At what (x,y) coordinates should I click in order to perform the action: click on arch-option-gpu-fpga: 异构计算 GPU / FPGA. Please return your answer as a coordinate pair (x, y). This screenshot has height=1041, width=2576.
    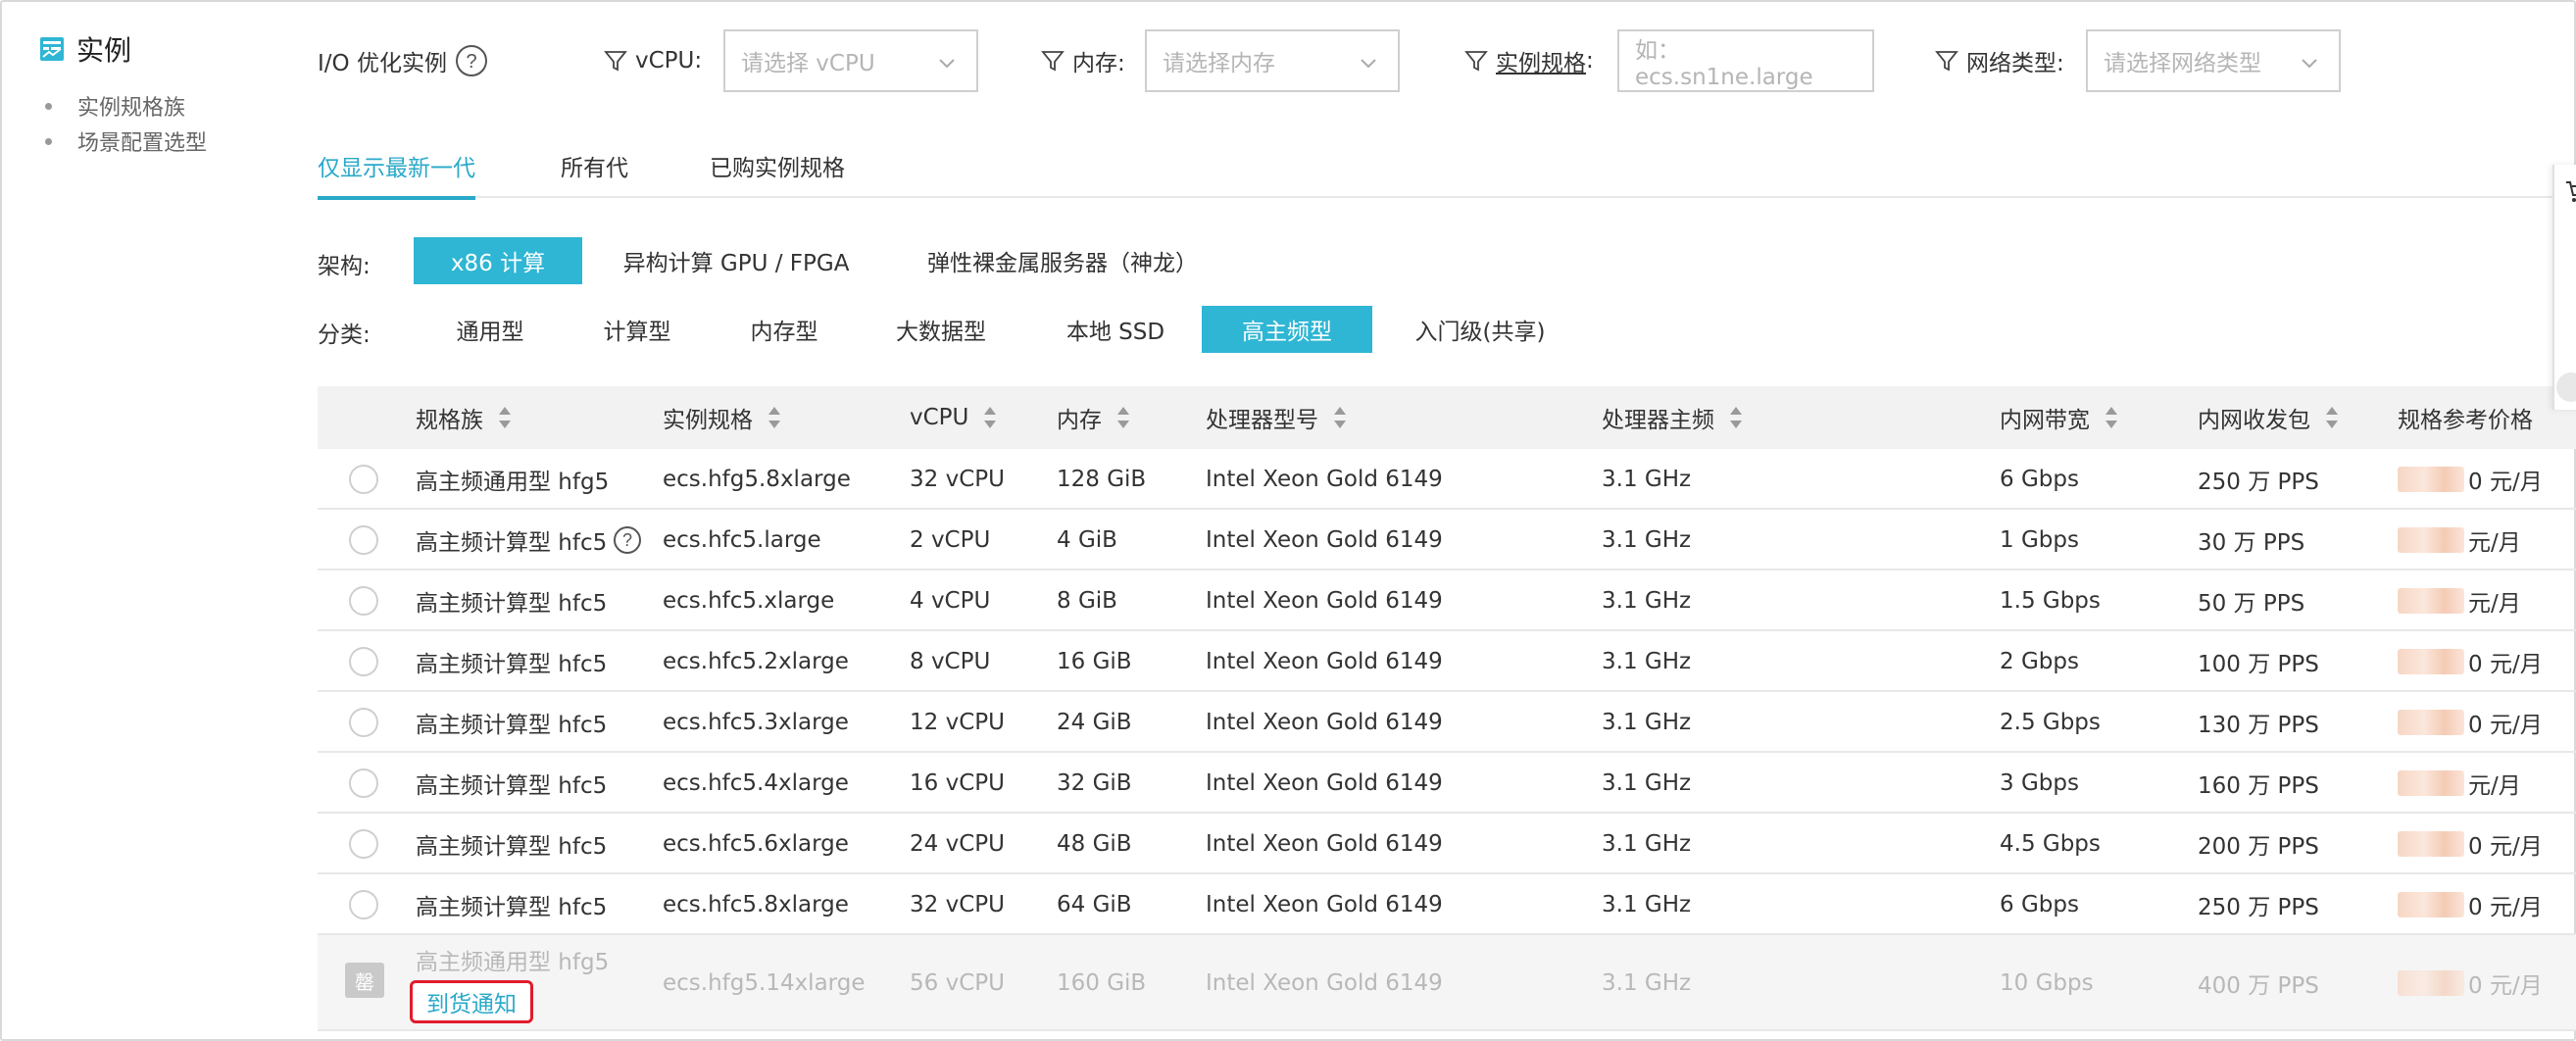
    Looking at the image, I should click on (736, 260).